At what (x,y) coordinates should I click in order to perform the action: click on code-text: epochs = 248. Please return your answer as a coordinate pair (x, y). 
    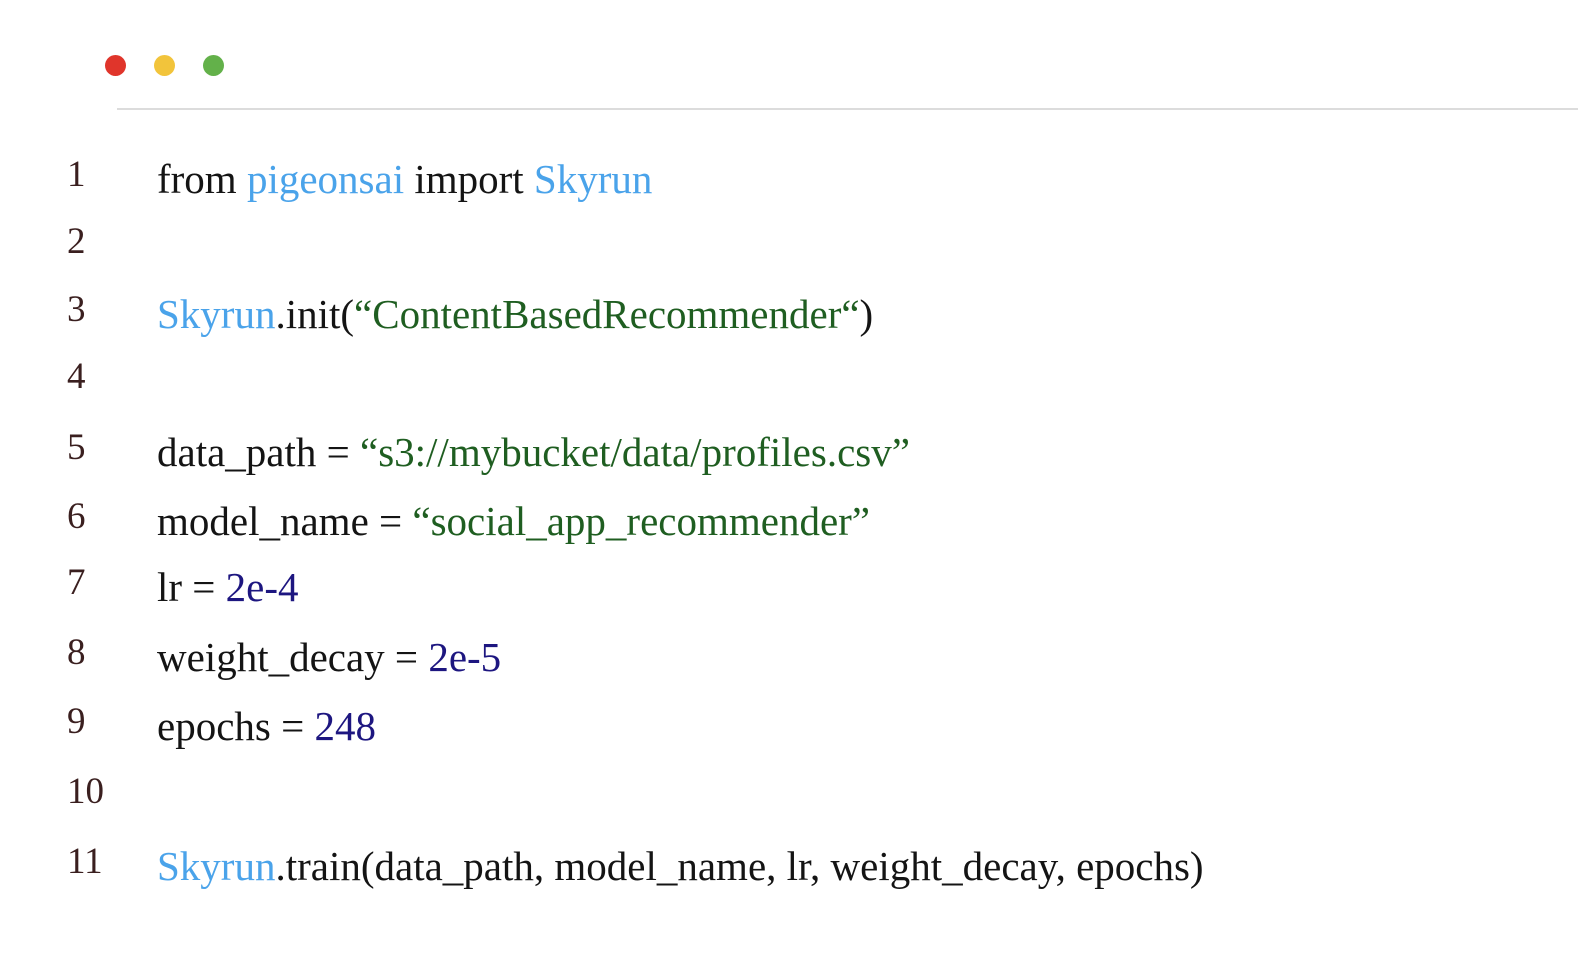
    Looking at the image, I should click on (266, 726).